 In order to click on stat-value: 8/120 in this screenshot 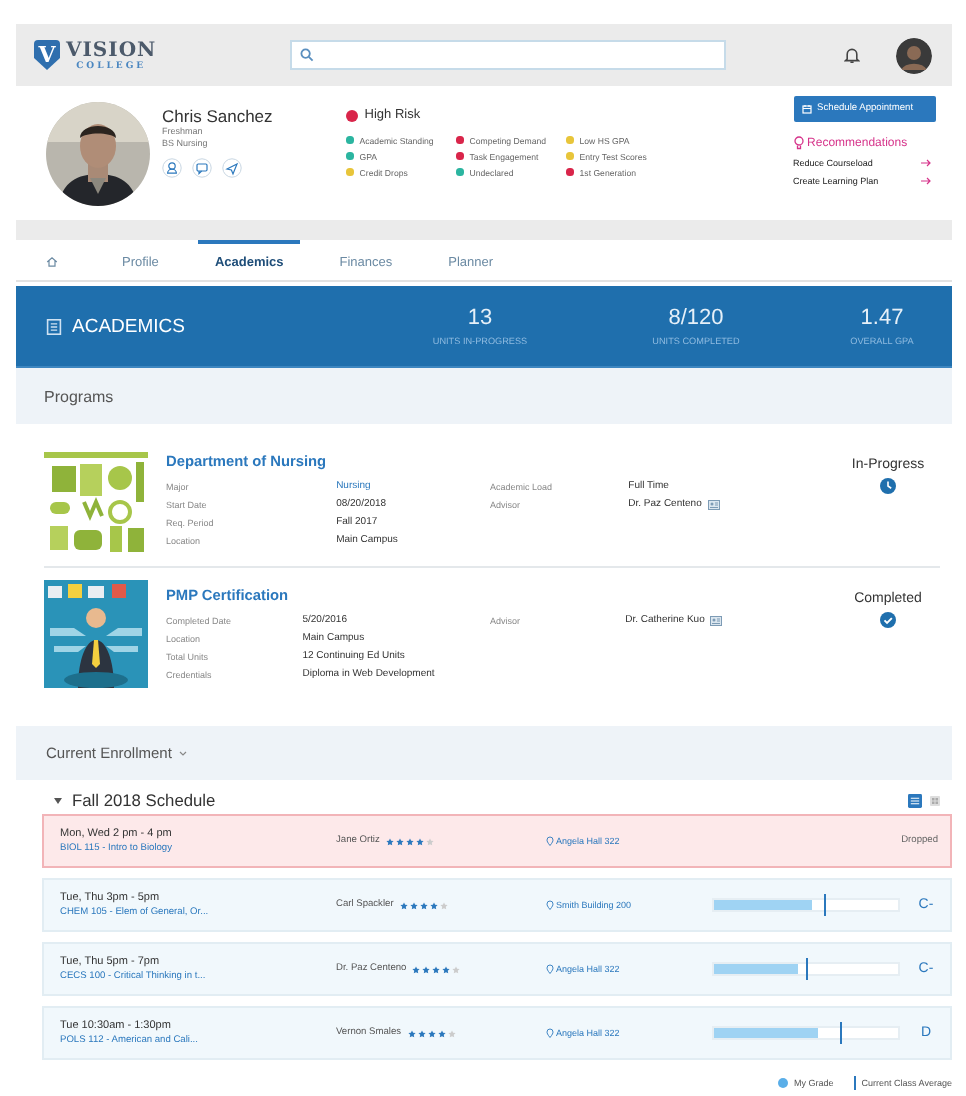, I will do `click(696, 319)`.